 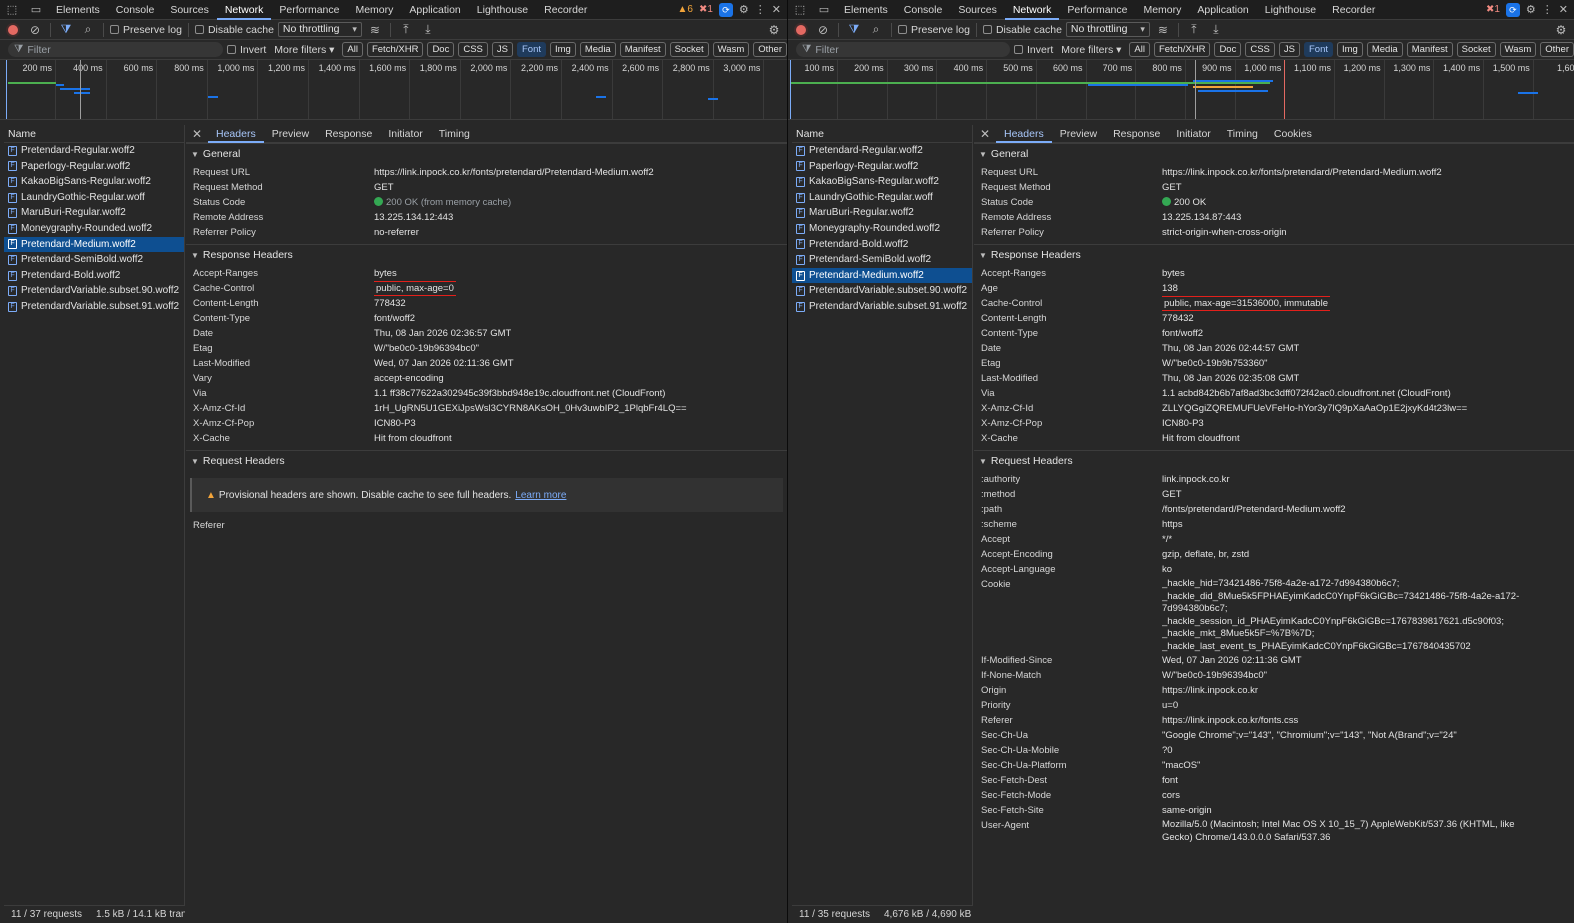 I want to click on export-har-icon: ⤓, so click(x=428, y=30).